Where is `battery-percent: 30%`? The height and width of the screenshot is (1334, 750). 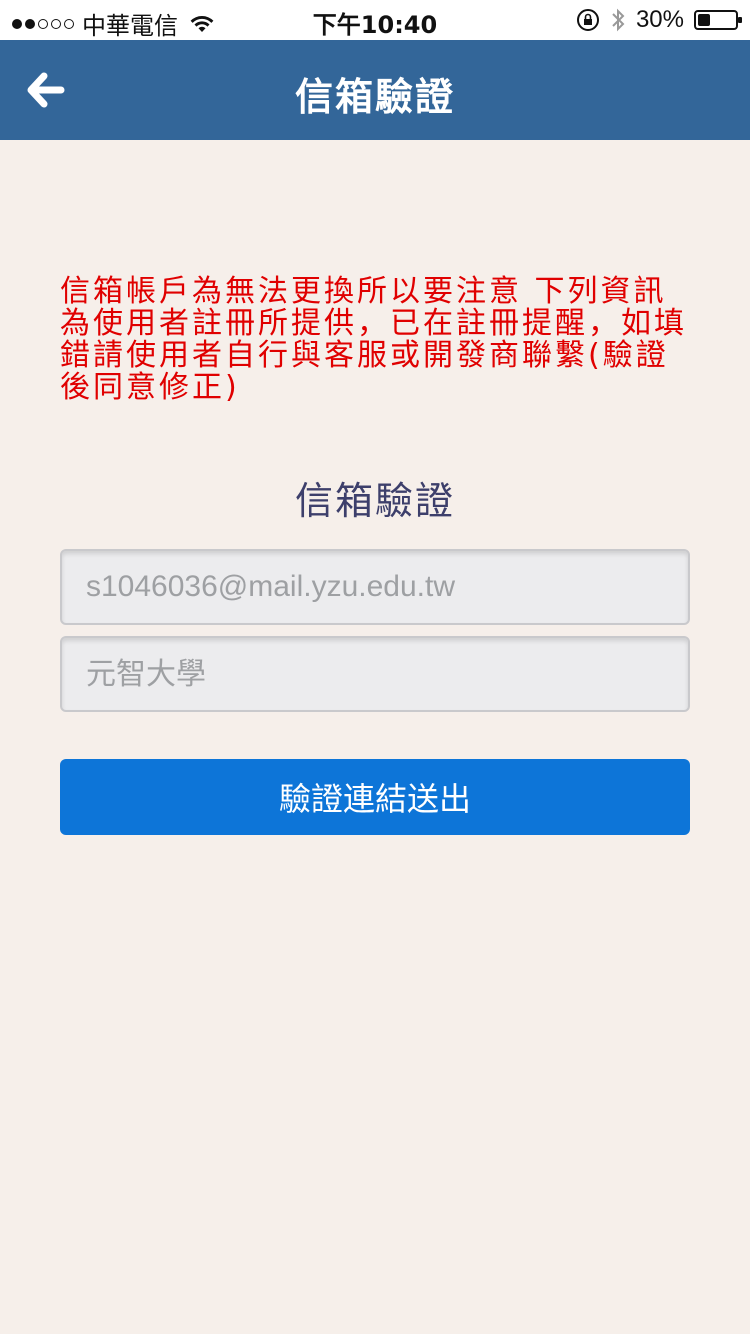 battery-percent: 30% is located at coordinates (659, 19).